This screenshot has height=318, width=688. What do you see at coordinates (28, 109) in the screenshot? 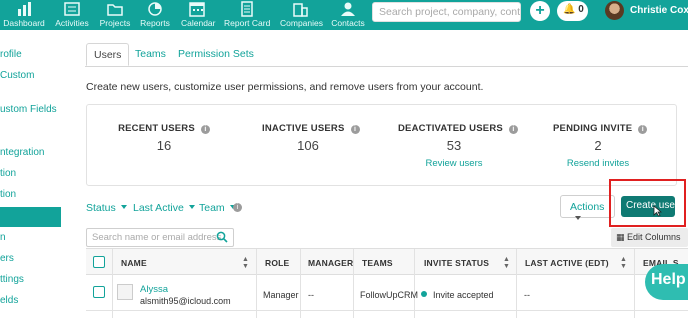
I see `sidebar-item-custom-fields: ustom Fields` at bounding box center [28, 109].